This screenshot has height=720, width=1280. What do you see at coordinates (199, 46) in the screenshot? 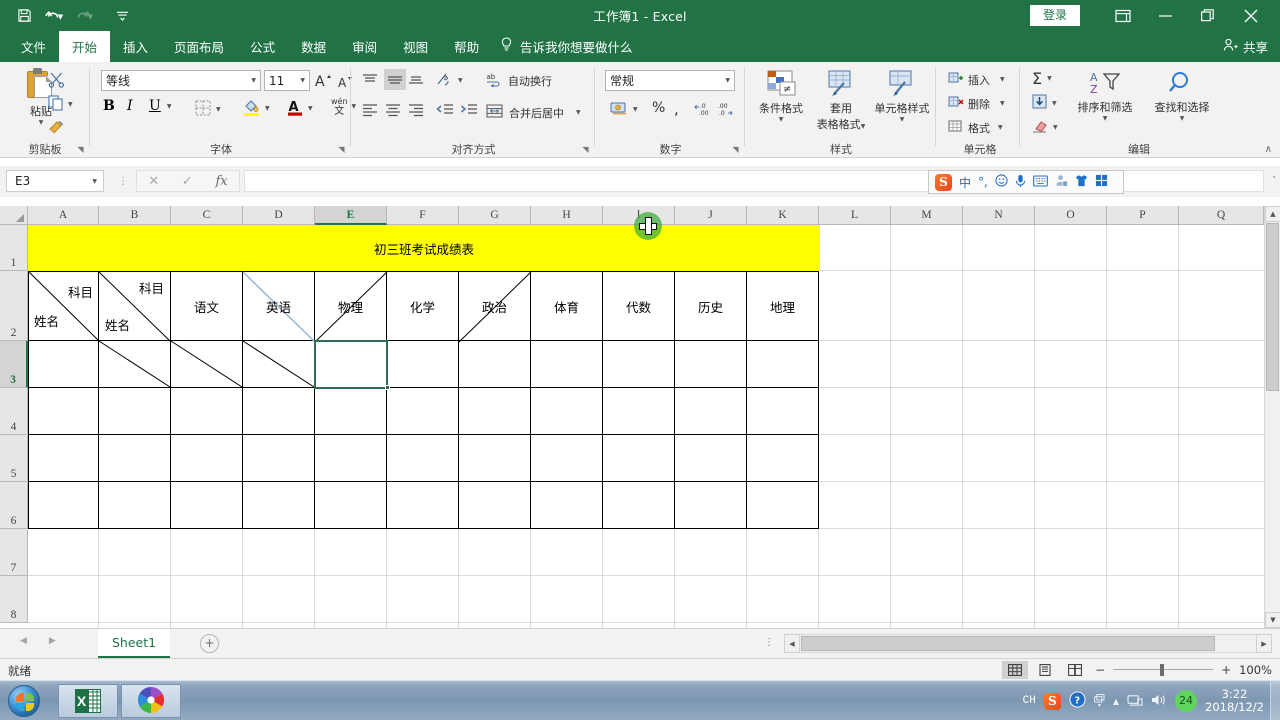
I see `tab-page-layout: 页面布局` at bounding box center [199, 46].